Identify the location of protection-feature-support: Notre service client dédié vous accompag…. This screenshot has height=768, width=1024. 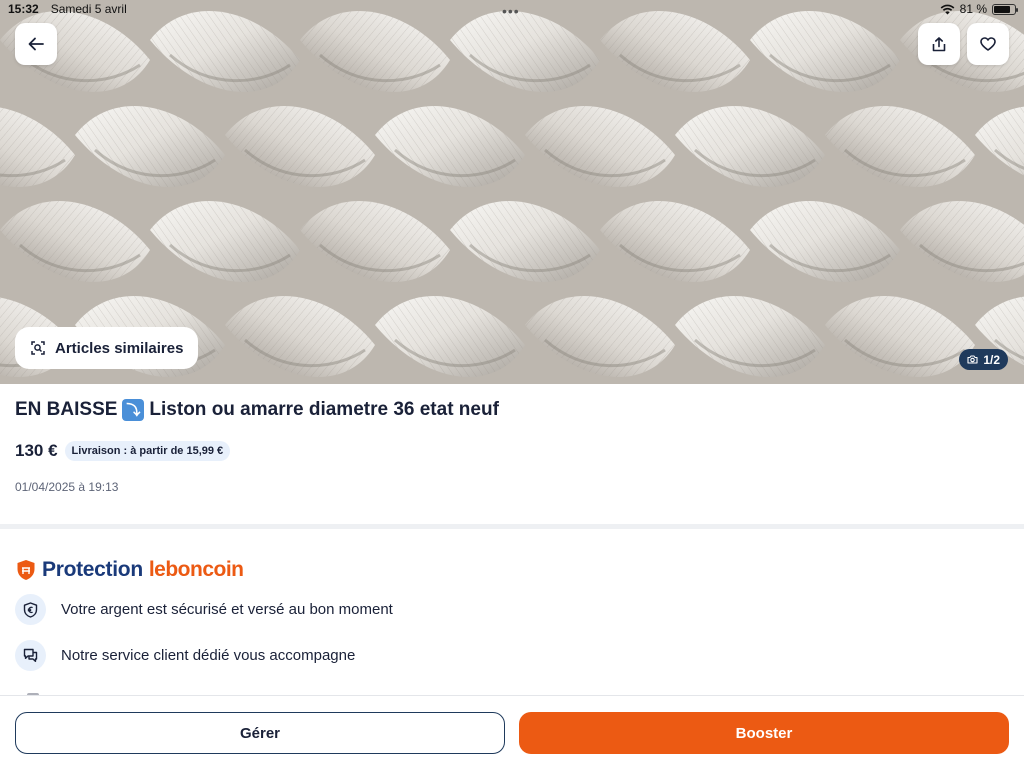
(185, 655).